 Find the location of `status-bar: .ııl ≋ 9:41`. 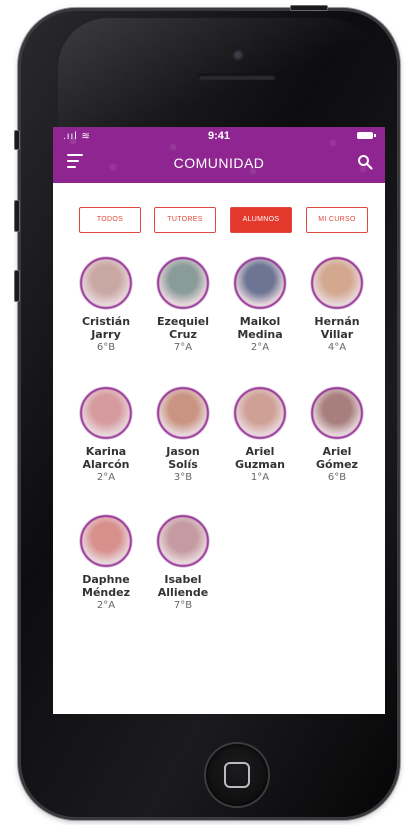

status-bar: .ııl ≋ 9:41 is located at coordinates (219, 136).